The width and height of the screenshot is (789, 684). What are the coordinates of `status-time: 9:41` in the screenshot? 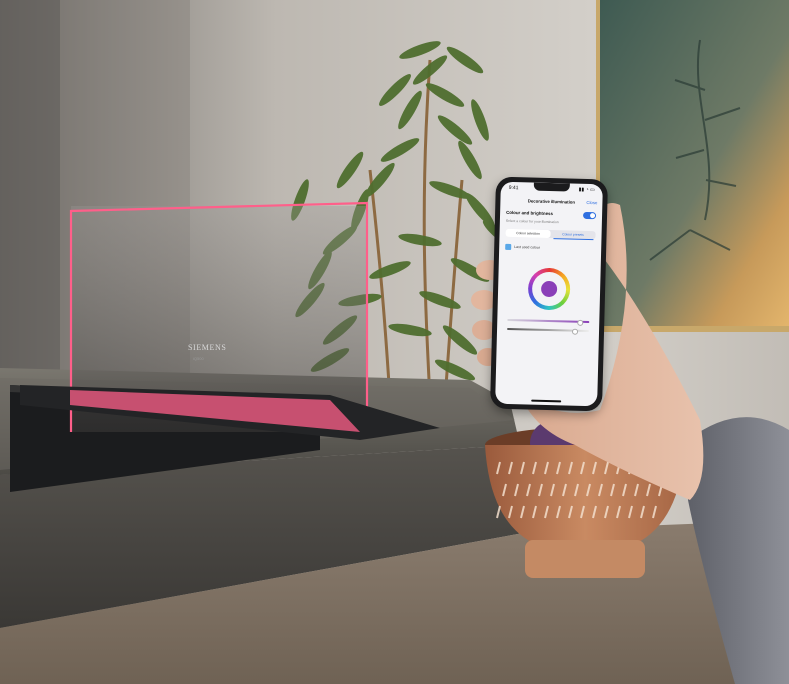 It's located at (513, 188).